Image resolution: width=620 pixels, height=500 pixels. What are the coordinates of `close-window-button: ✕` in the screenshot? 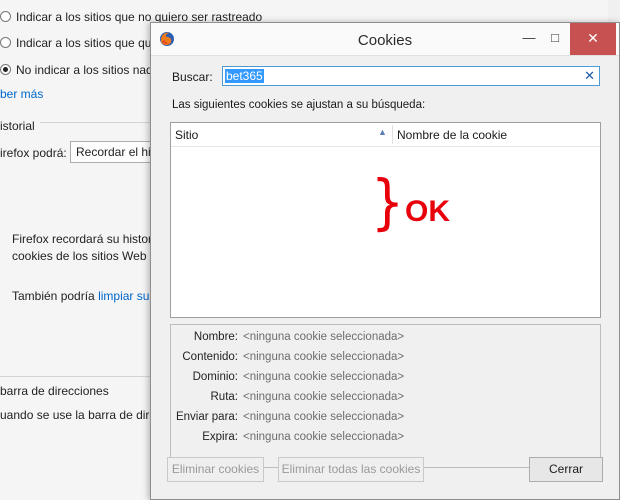 It's located at (593, 39).